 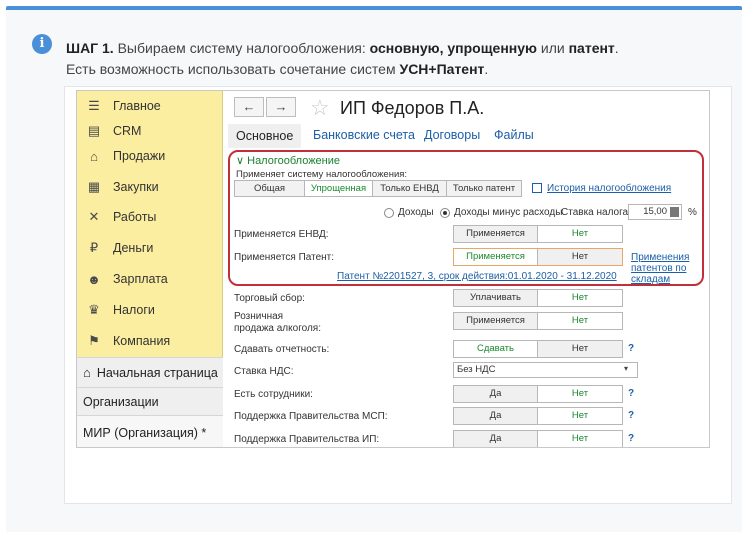 I want to click on option-main: основную,, so click(x=406, y=48).